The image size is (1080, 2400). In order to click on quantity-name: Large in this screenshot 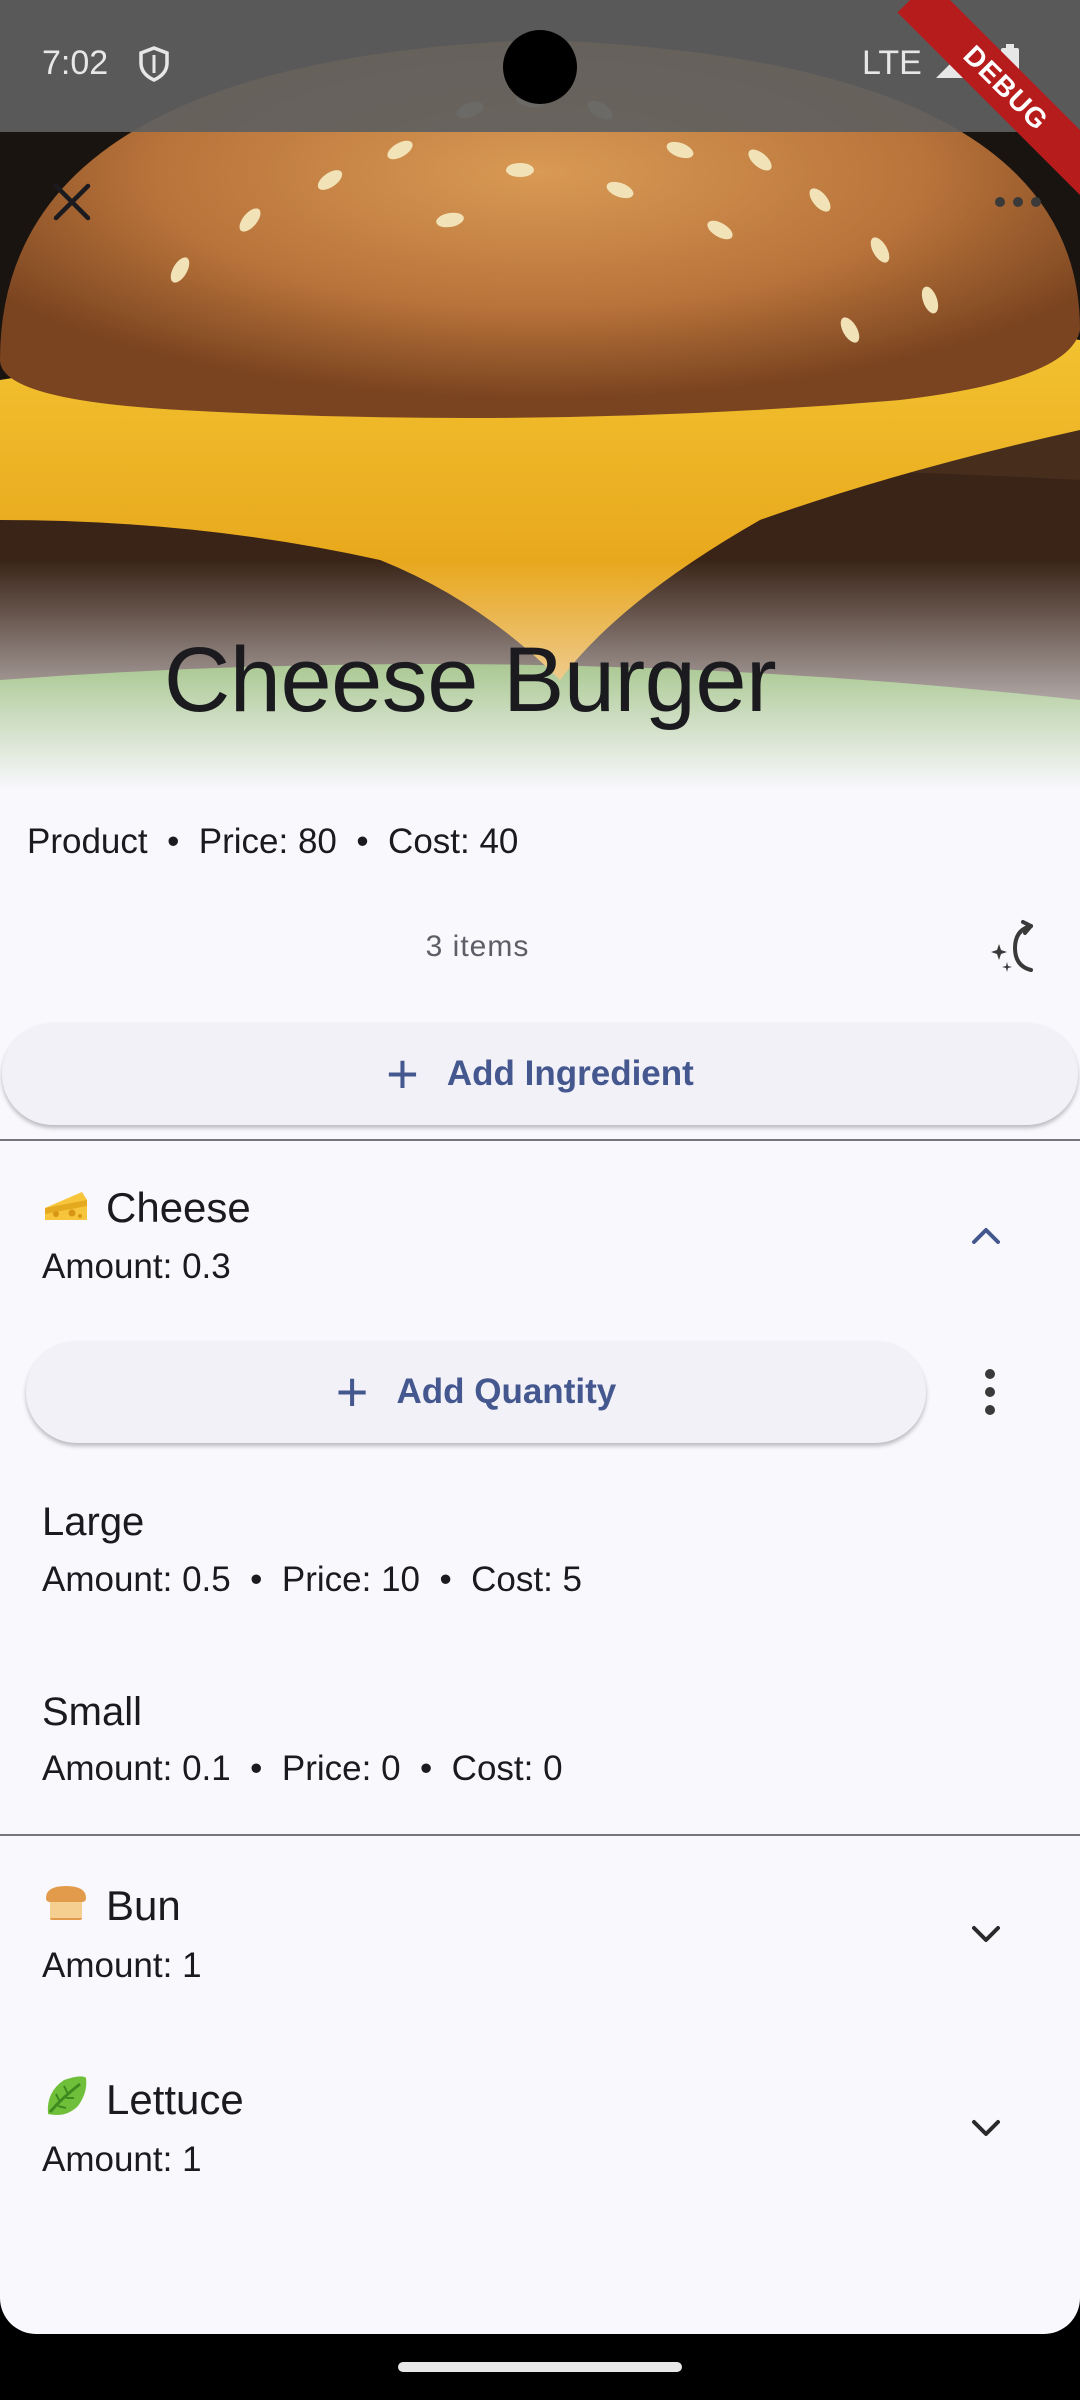, I will do `click(93, 1522)`.